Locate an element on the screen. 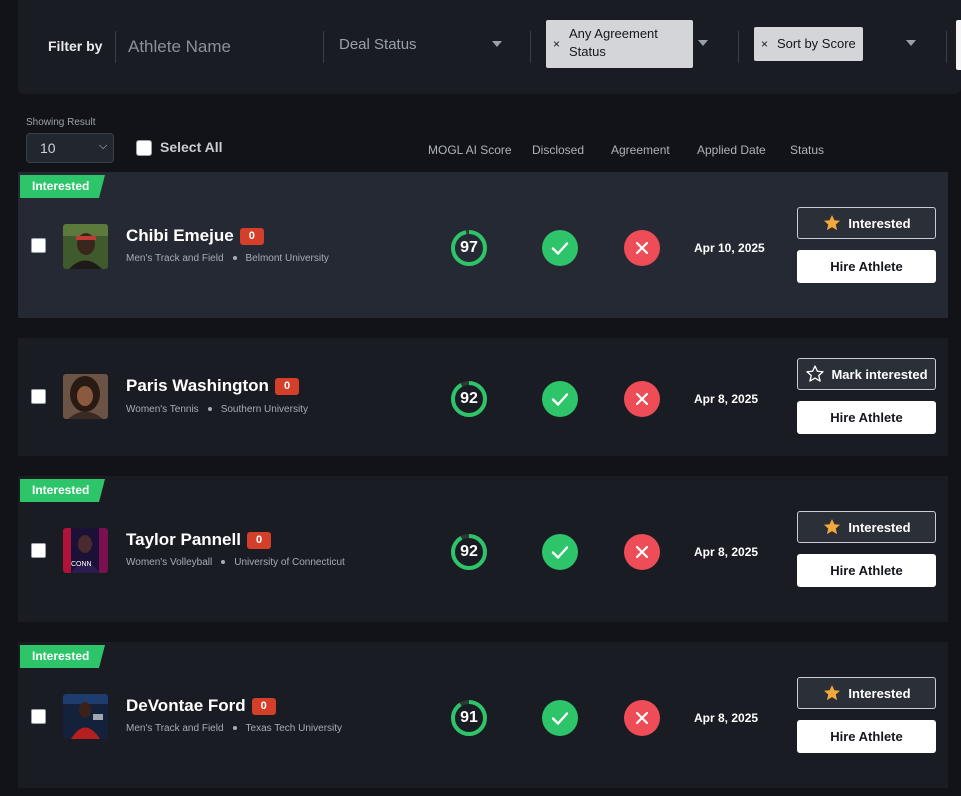  ai-score-value: 91 is located at coordinates (469, 717).